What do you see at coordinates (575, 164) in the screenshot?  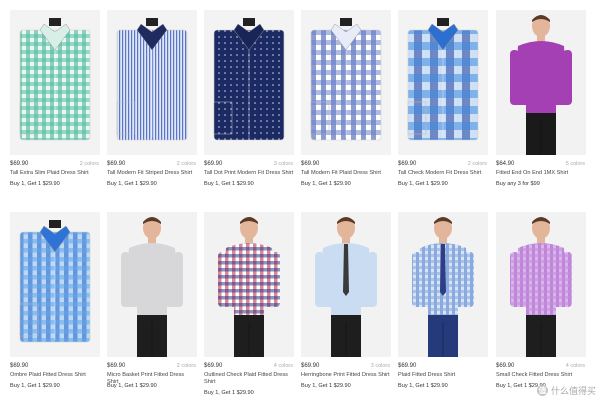 I see `product-color-count: 5 colors` at bounding box center [575, 164].